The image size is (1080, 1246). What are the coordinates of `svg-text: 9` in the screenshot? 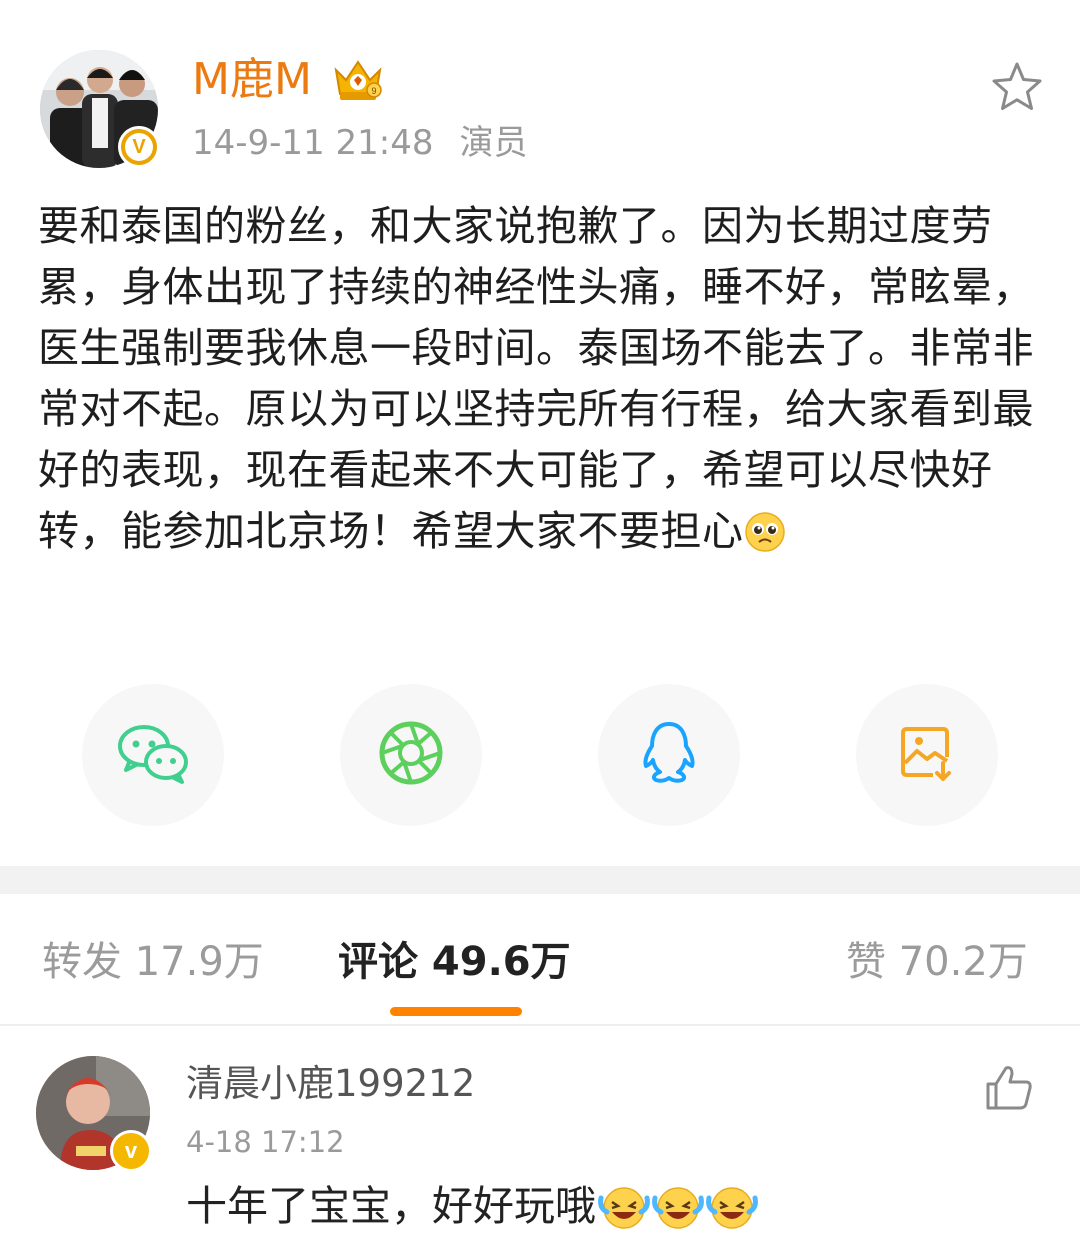 It's located at (373, 91).